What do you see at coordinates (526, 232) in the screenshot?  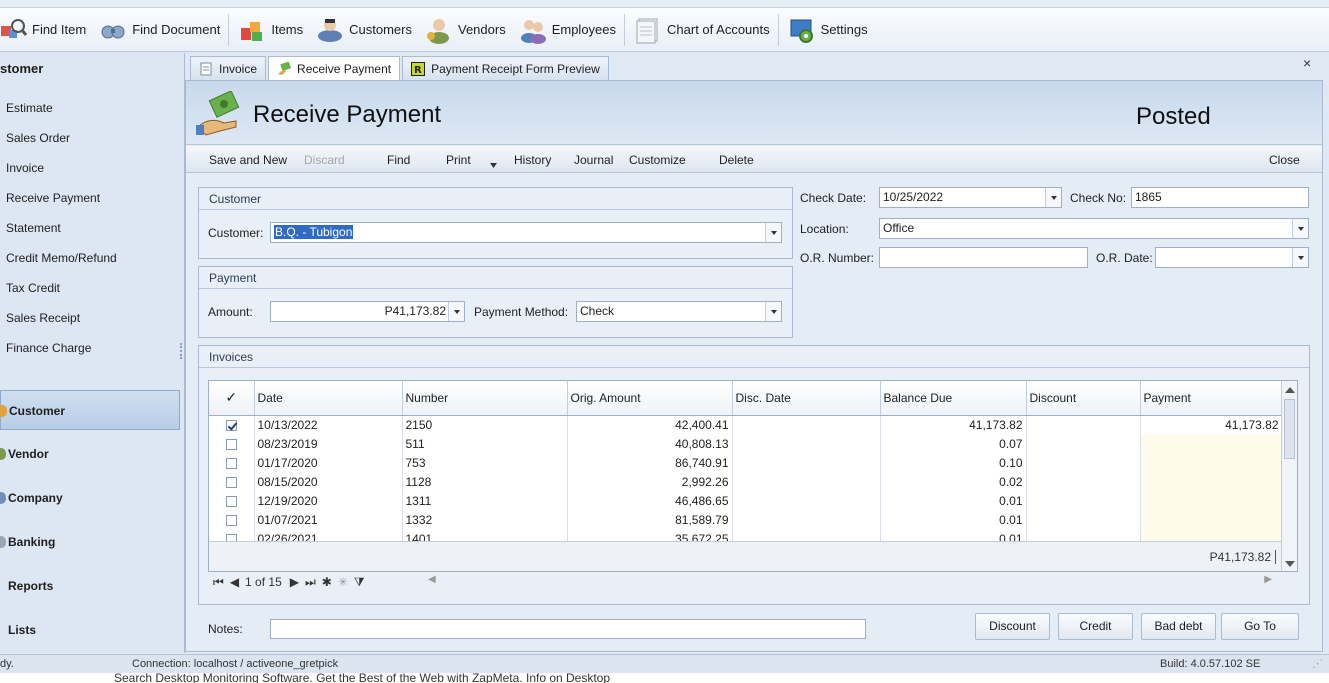 I see `customer-select: B.Q. - Tubigon` at bounding box center [526, 232].